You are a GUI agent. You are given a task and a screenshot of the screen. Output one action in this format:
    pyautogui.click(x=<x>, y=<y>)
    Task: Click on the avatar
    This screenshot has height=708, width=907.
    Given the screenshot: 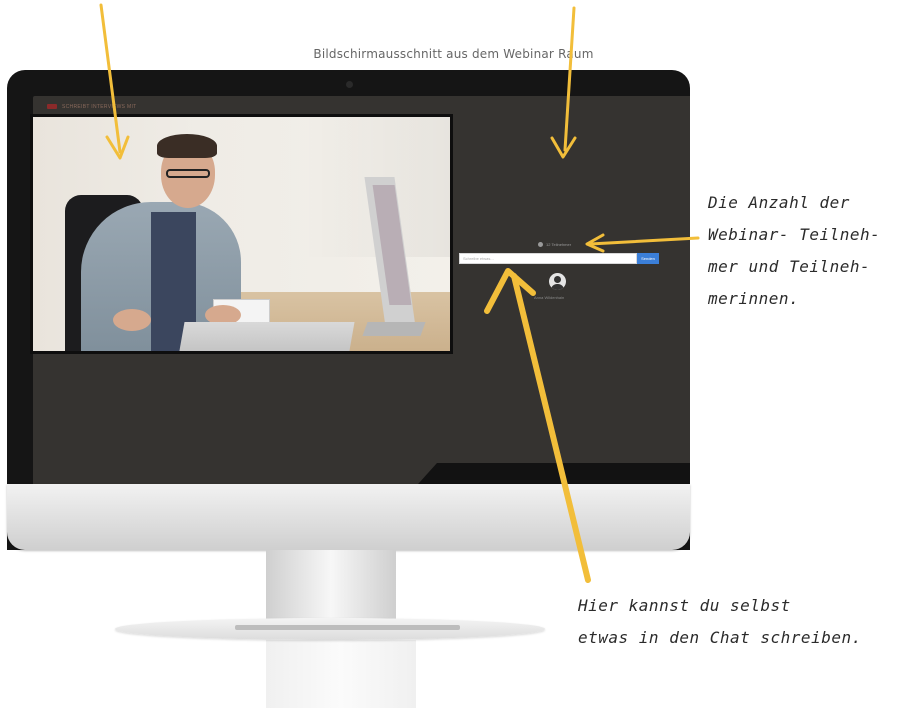 What is the action you would take?
    pyautogui.click(x=557, y=281)
    